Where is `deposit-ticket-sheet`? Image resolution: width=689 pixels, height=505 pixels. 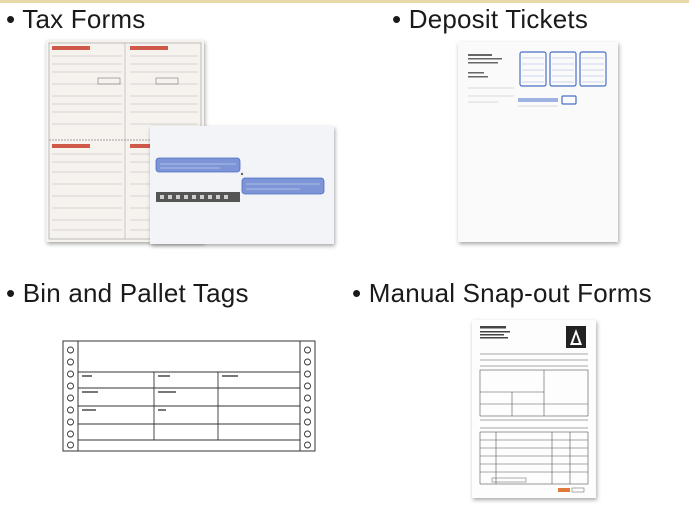
deposit-ticket-sheet is located at coordinates (538, 142).